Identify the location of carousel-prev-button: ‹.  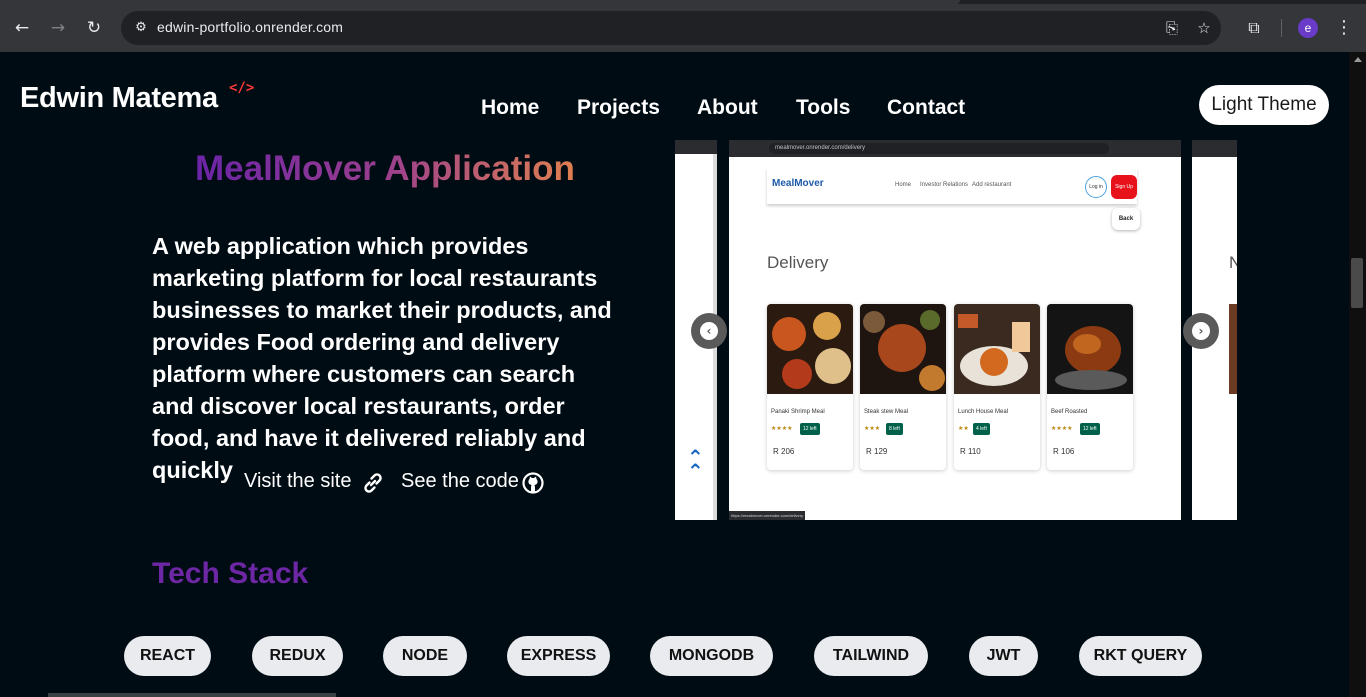
(709, 331).